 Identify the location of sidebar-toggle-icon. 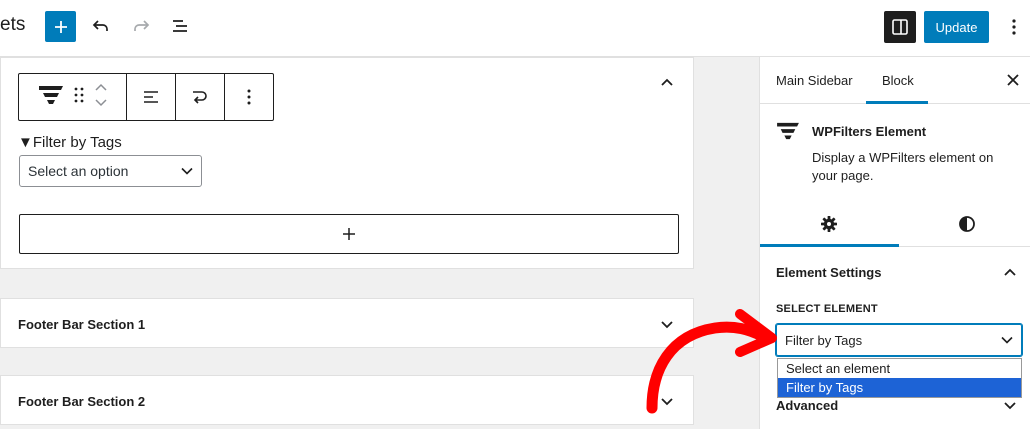
(900, 27).